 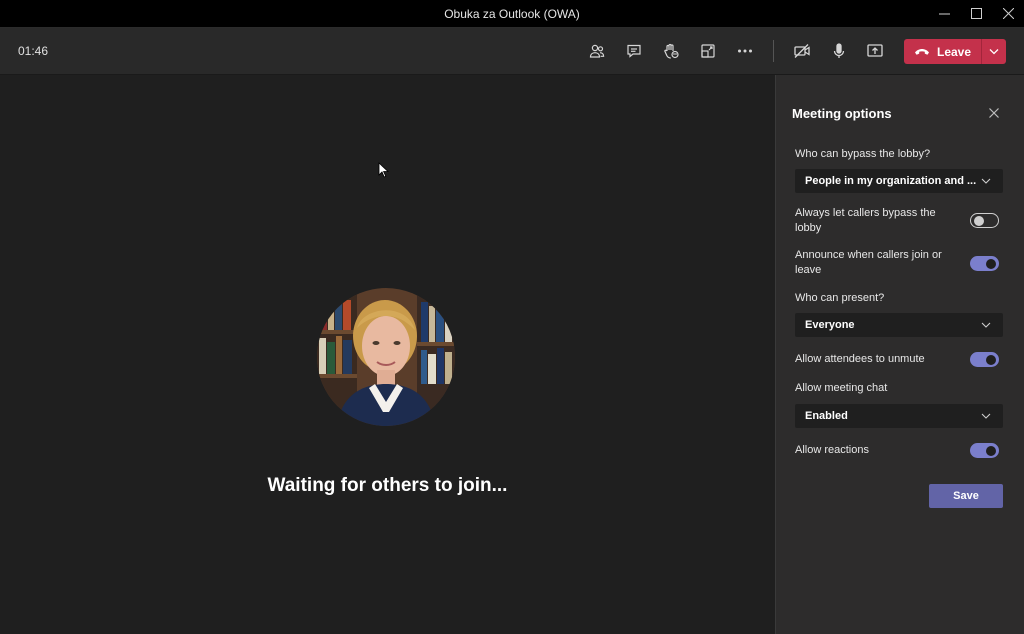 I want to click on panel-title: Meeting options, so click(x=842, y=113).